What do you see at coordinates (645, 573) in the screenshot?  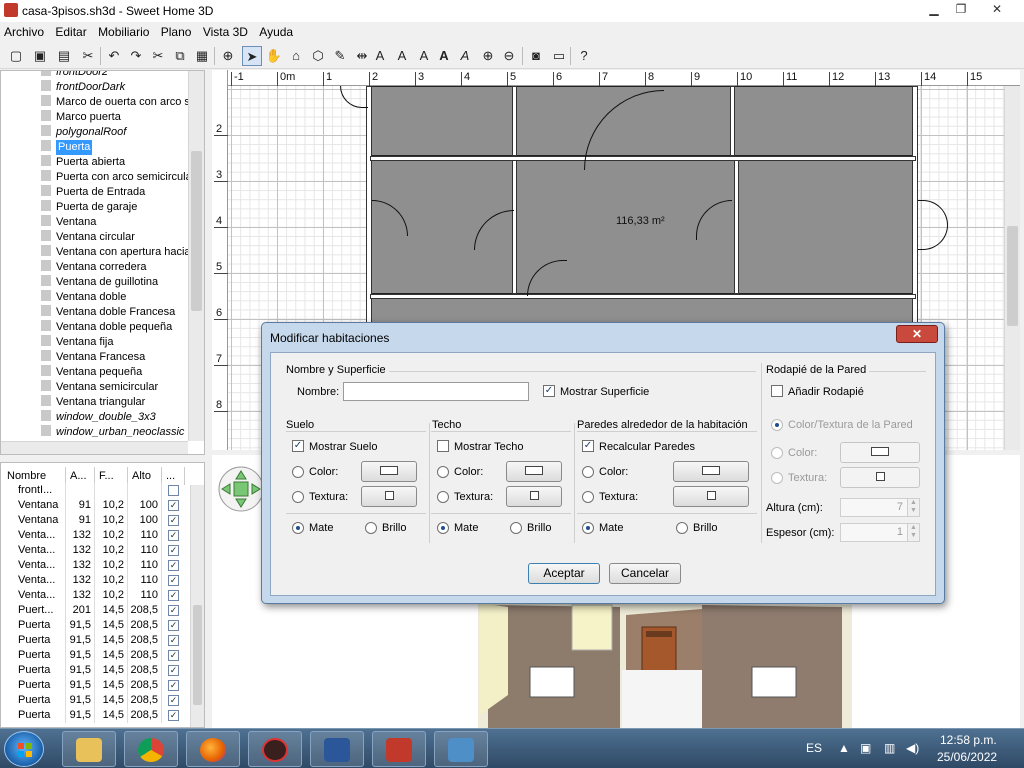 I see `cancel-button: Cancelar` at bounding box center [645, 573].